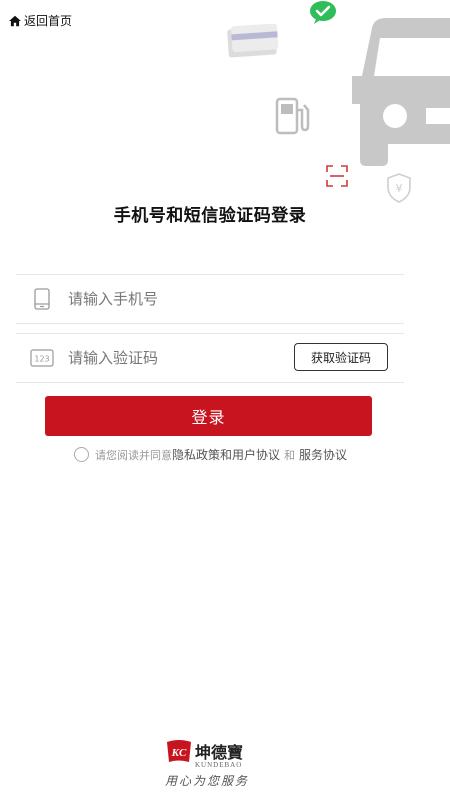 This screenshot has height=800, width=450. I want to click on code-icon-wrap: 123, so click(42, 358).